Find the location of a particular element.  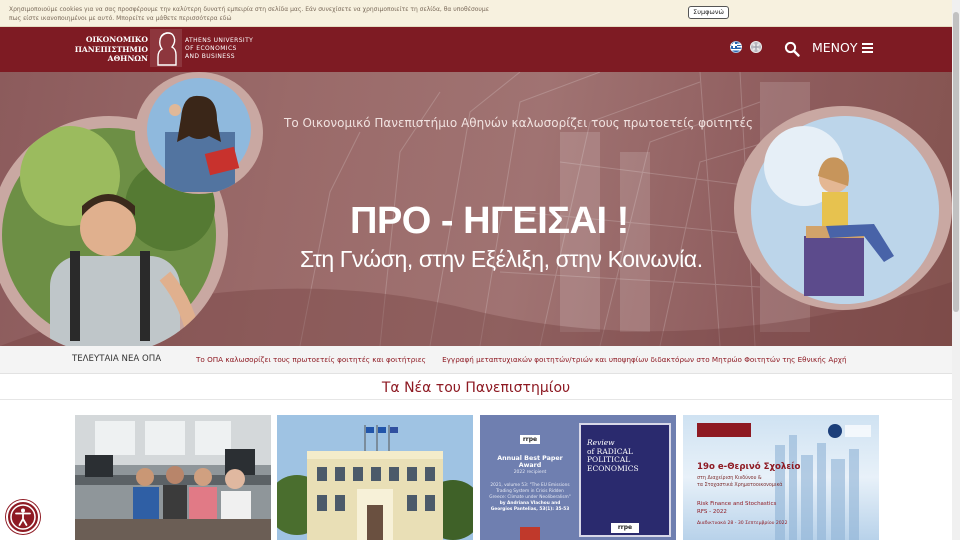

summer-school-title: 19ο e-Θερινό Σχολείο is located at coordinates (749, 467).